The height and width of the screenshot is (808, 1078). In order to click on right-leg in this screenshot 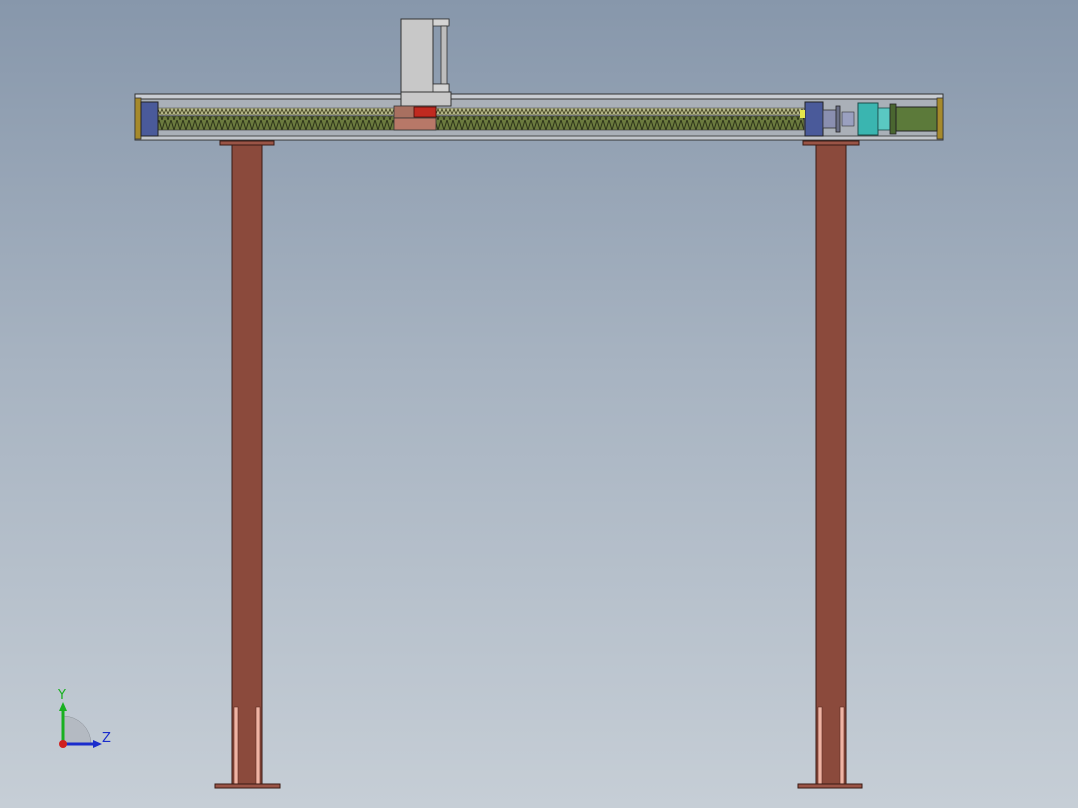, I will do `click(830, 464)`.